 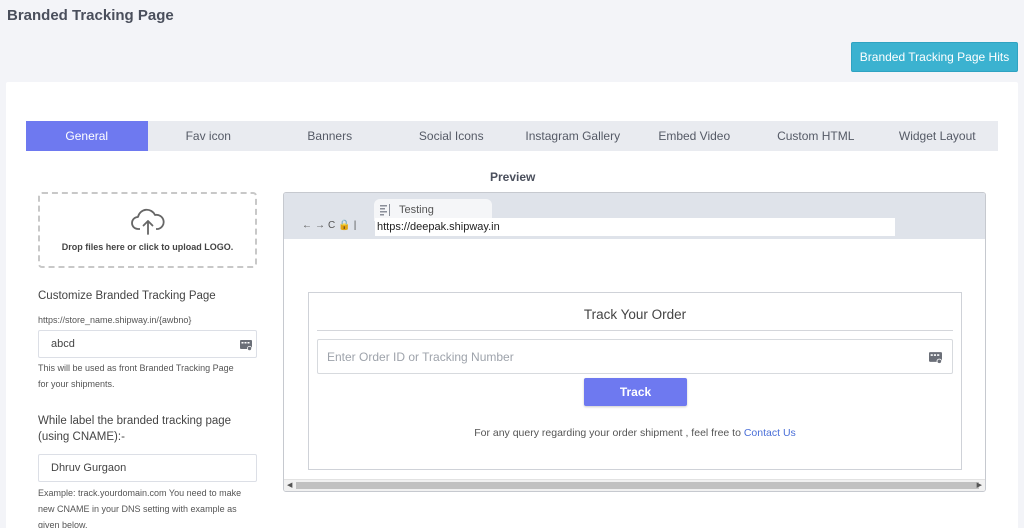 What do you see at coordinates (816, 136) in the screenshot?
I see `tab-custom-html: Custom HTML` at bounding box center [816, 136].